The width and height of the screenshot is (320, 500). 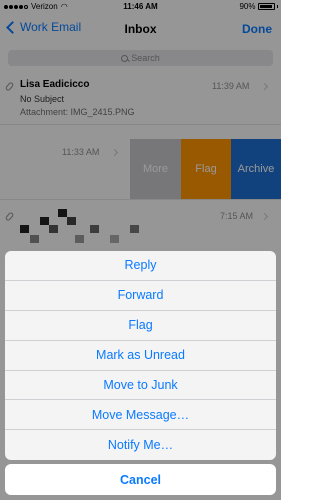 I want to click on cancel-button: Cancel, so click(x=140, y=479).